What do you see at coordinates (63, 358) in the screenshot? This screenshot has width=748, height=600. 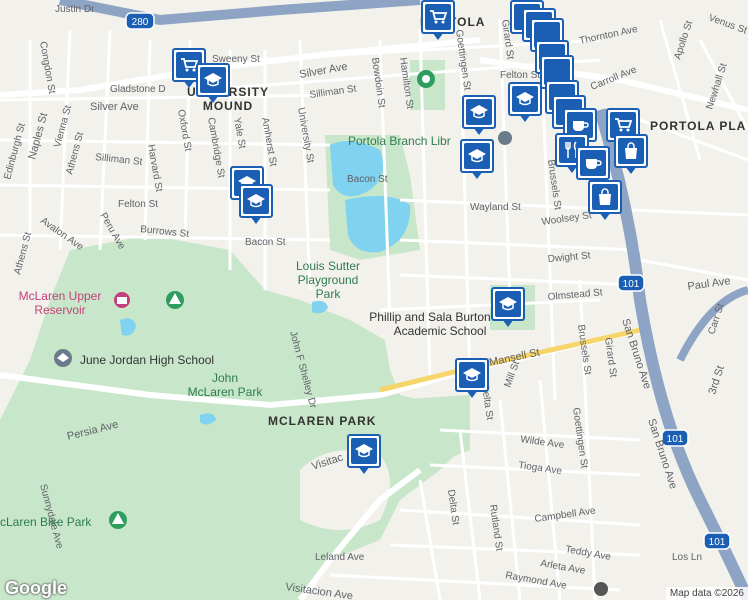 I see `june-jordan-school-icon` at bounding box center [63, 358].